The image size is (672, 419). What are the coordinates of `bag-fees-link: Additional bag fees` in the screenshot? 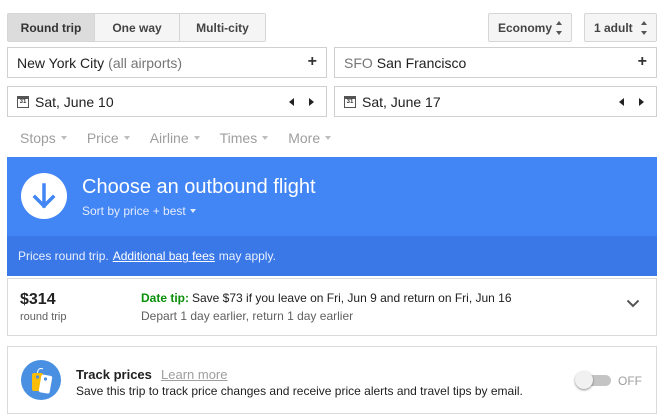 It's located at (164, 256).